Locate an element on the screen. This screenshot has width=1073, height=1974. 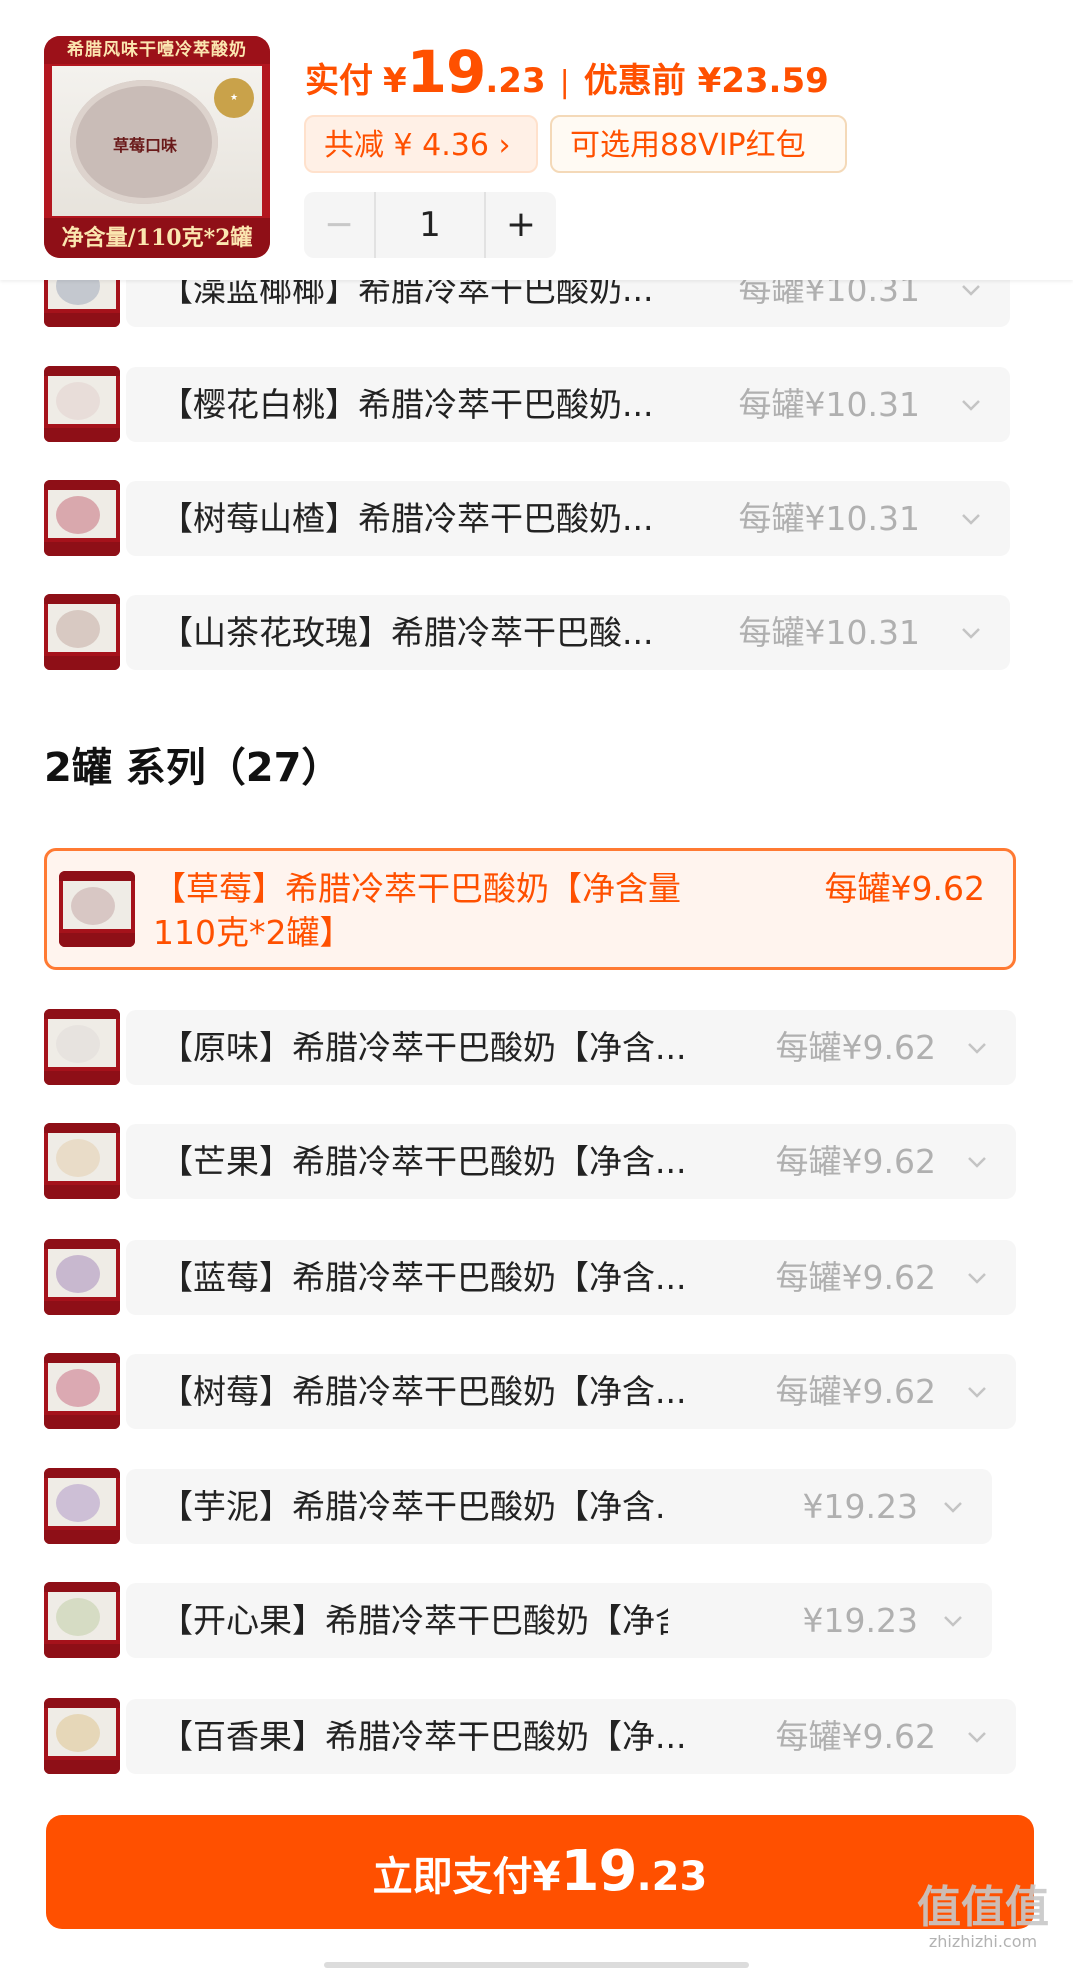
price-integer: 19 is located at coordinates (446, 72).